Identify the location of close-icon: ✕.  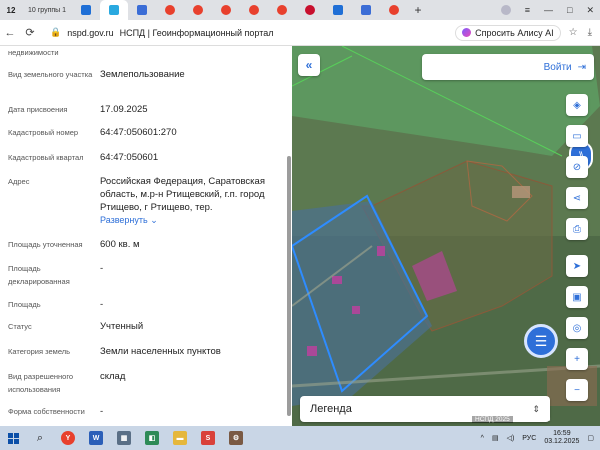
(590, 10).